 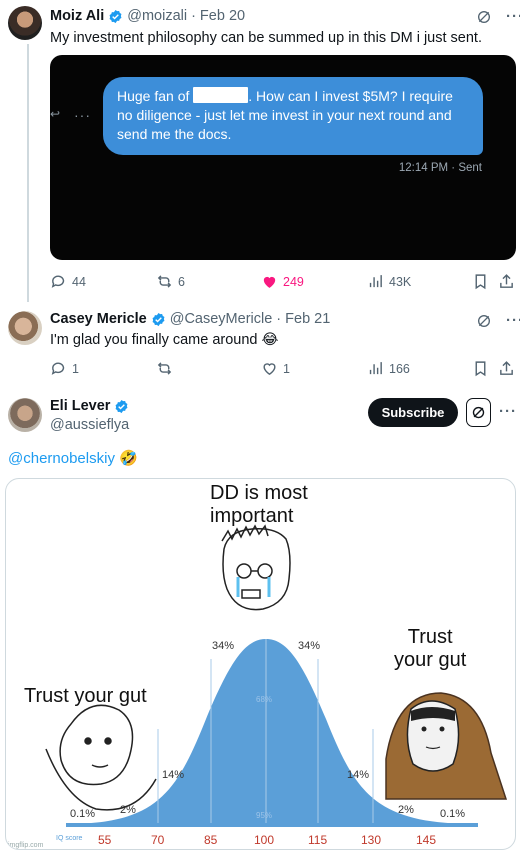 I want to click on author-name: Moiz Ali, so click(x=77, y=16).